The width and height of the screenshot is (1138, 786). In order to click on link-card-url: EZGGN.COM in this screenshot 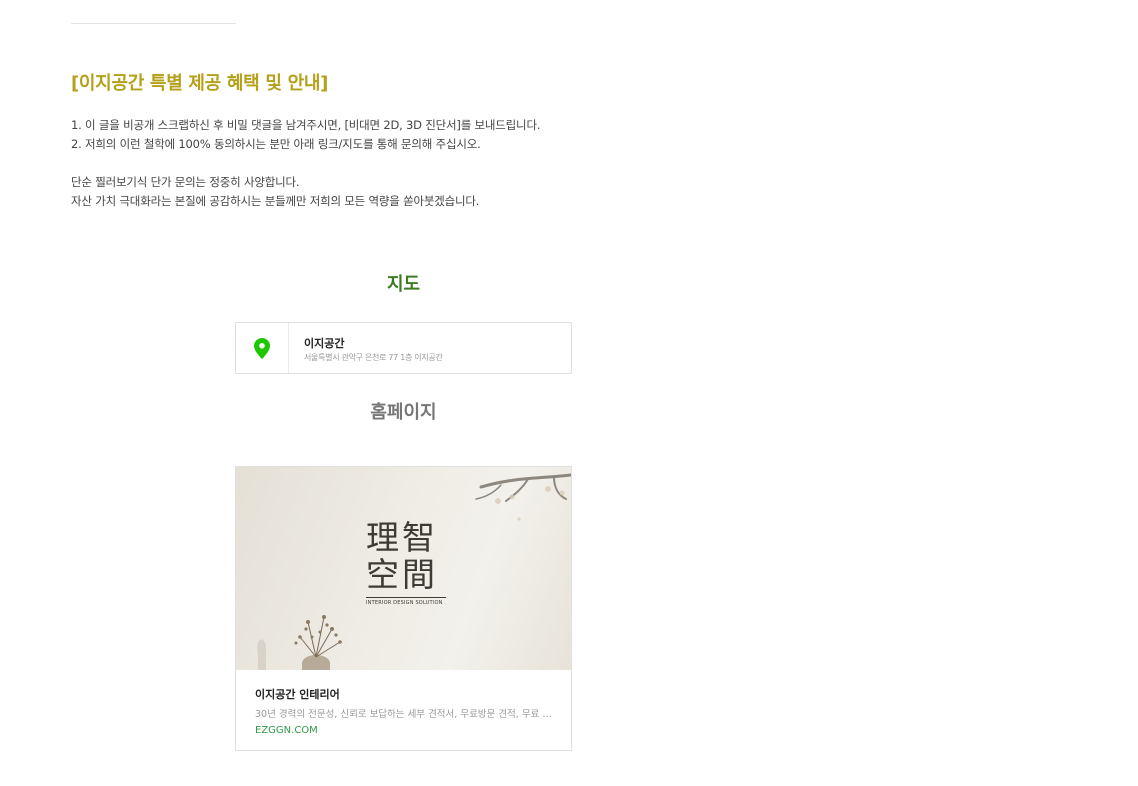, I will do `click(286, 730)`.